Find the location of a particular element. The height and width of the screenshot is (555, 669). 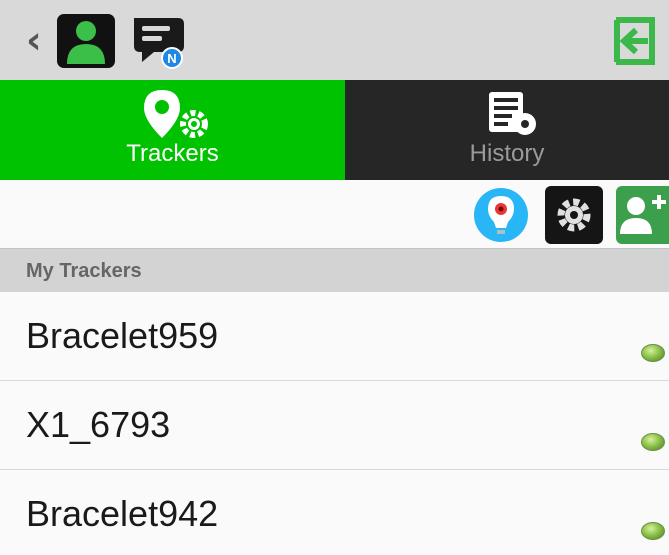

tab-trackers-label: Trackers is located at coordinates (172, 153).